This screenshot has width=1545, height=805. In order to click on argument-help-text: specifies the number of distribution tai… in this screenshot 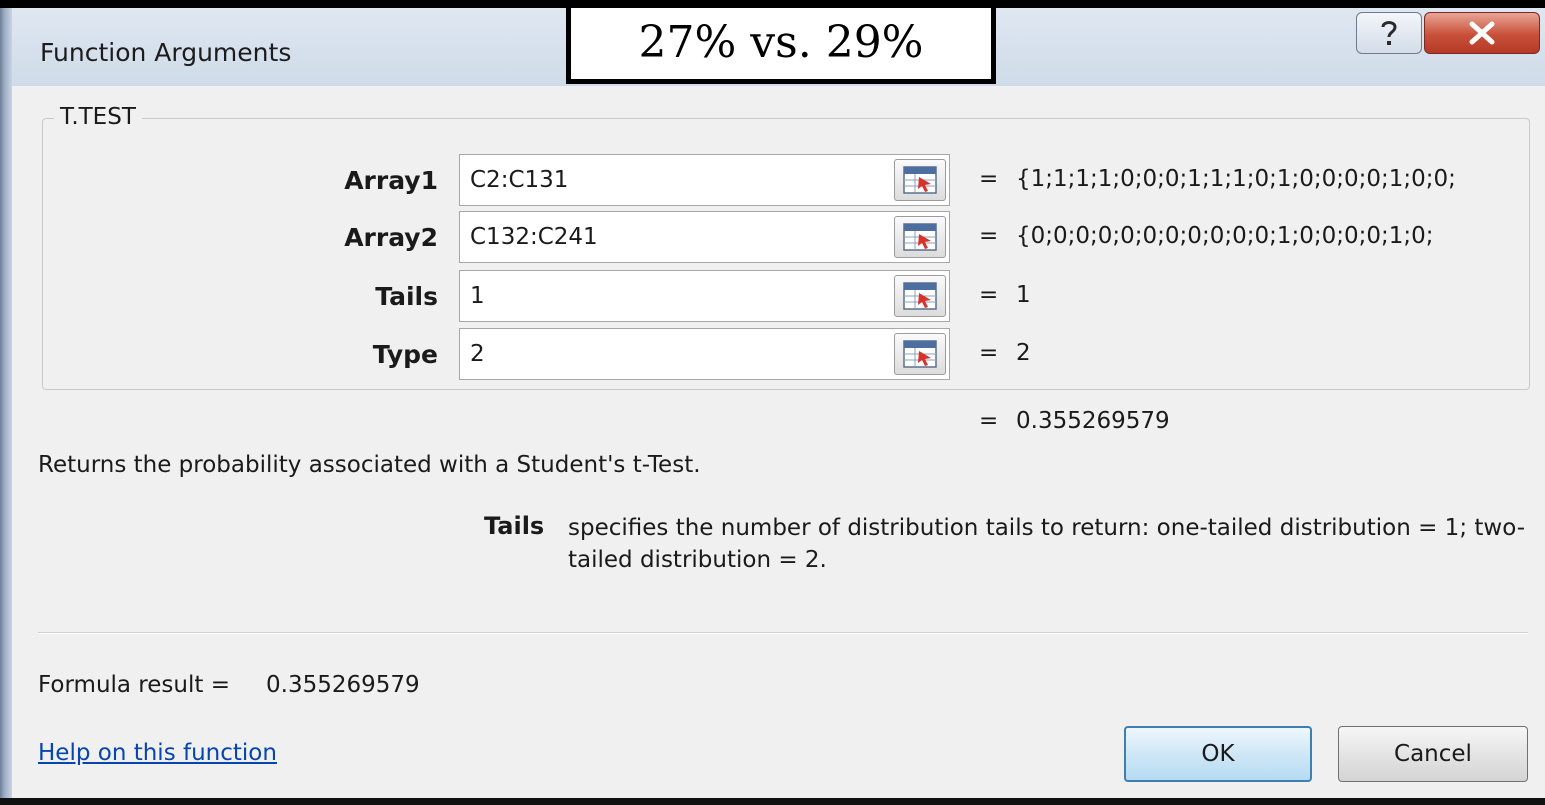, I will do `click(1047, 544)`.